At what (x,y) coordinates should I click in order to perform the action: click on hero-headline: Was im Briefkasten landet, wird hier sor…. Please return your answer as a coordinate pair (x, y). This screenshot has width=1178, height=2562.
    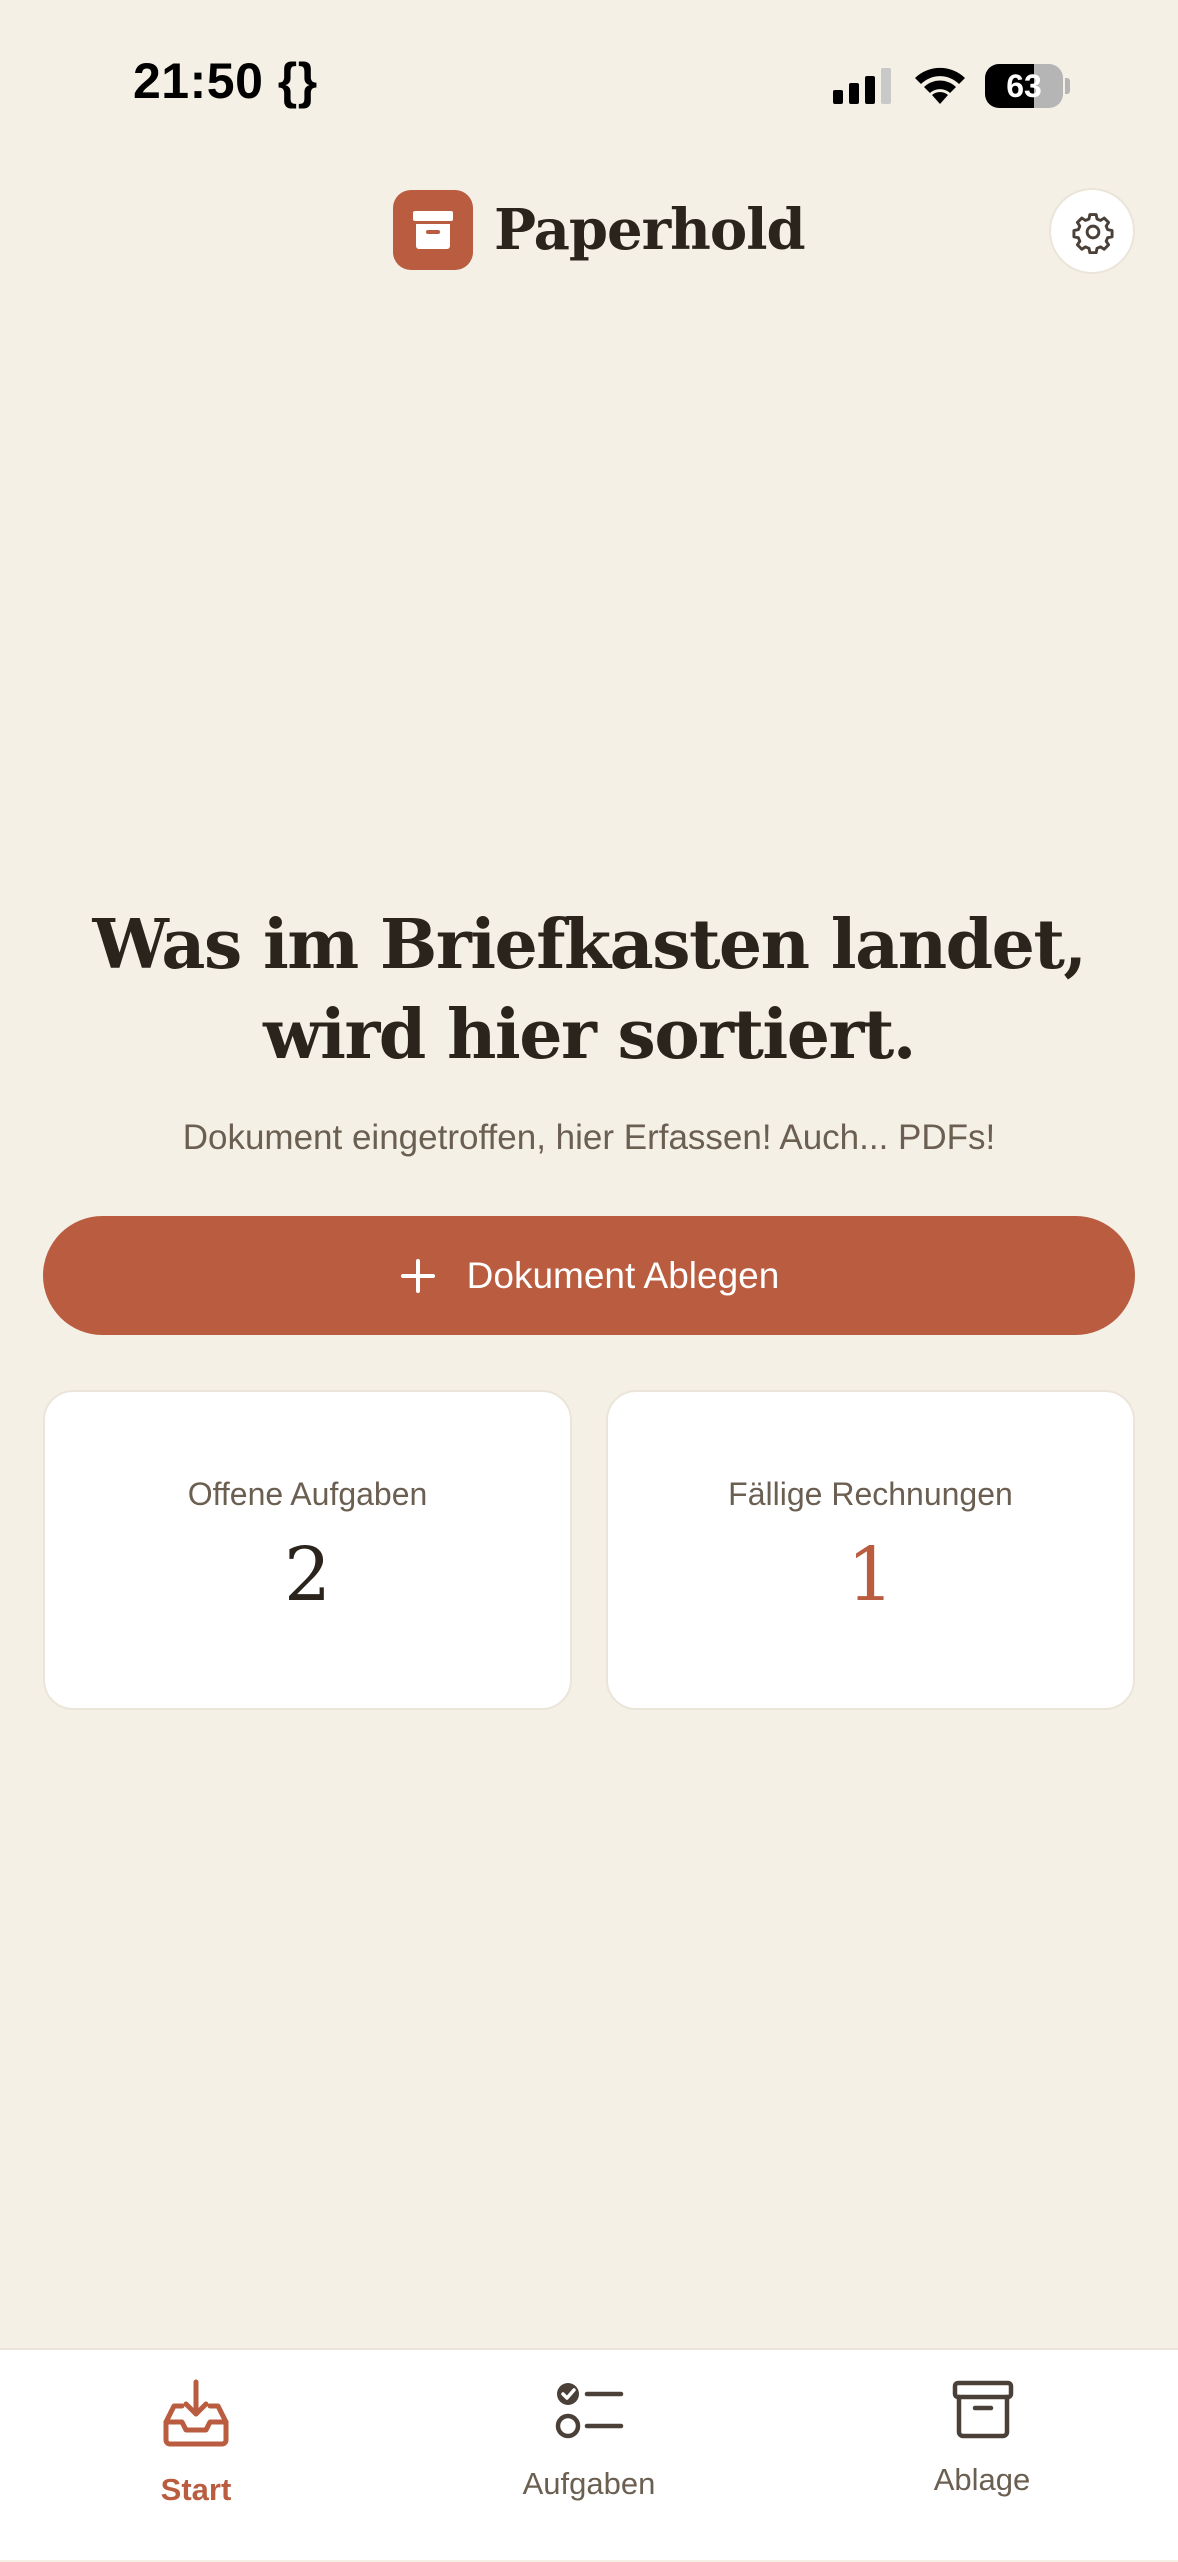
    Looking at the image, I should click on (589, 990).